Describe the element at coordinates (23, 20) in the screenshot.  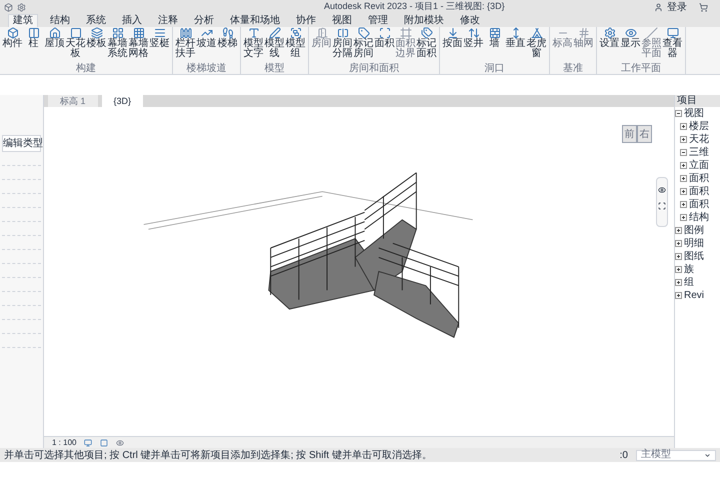
I see `menu-tab: 建筑` at that location.